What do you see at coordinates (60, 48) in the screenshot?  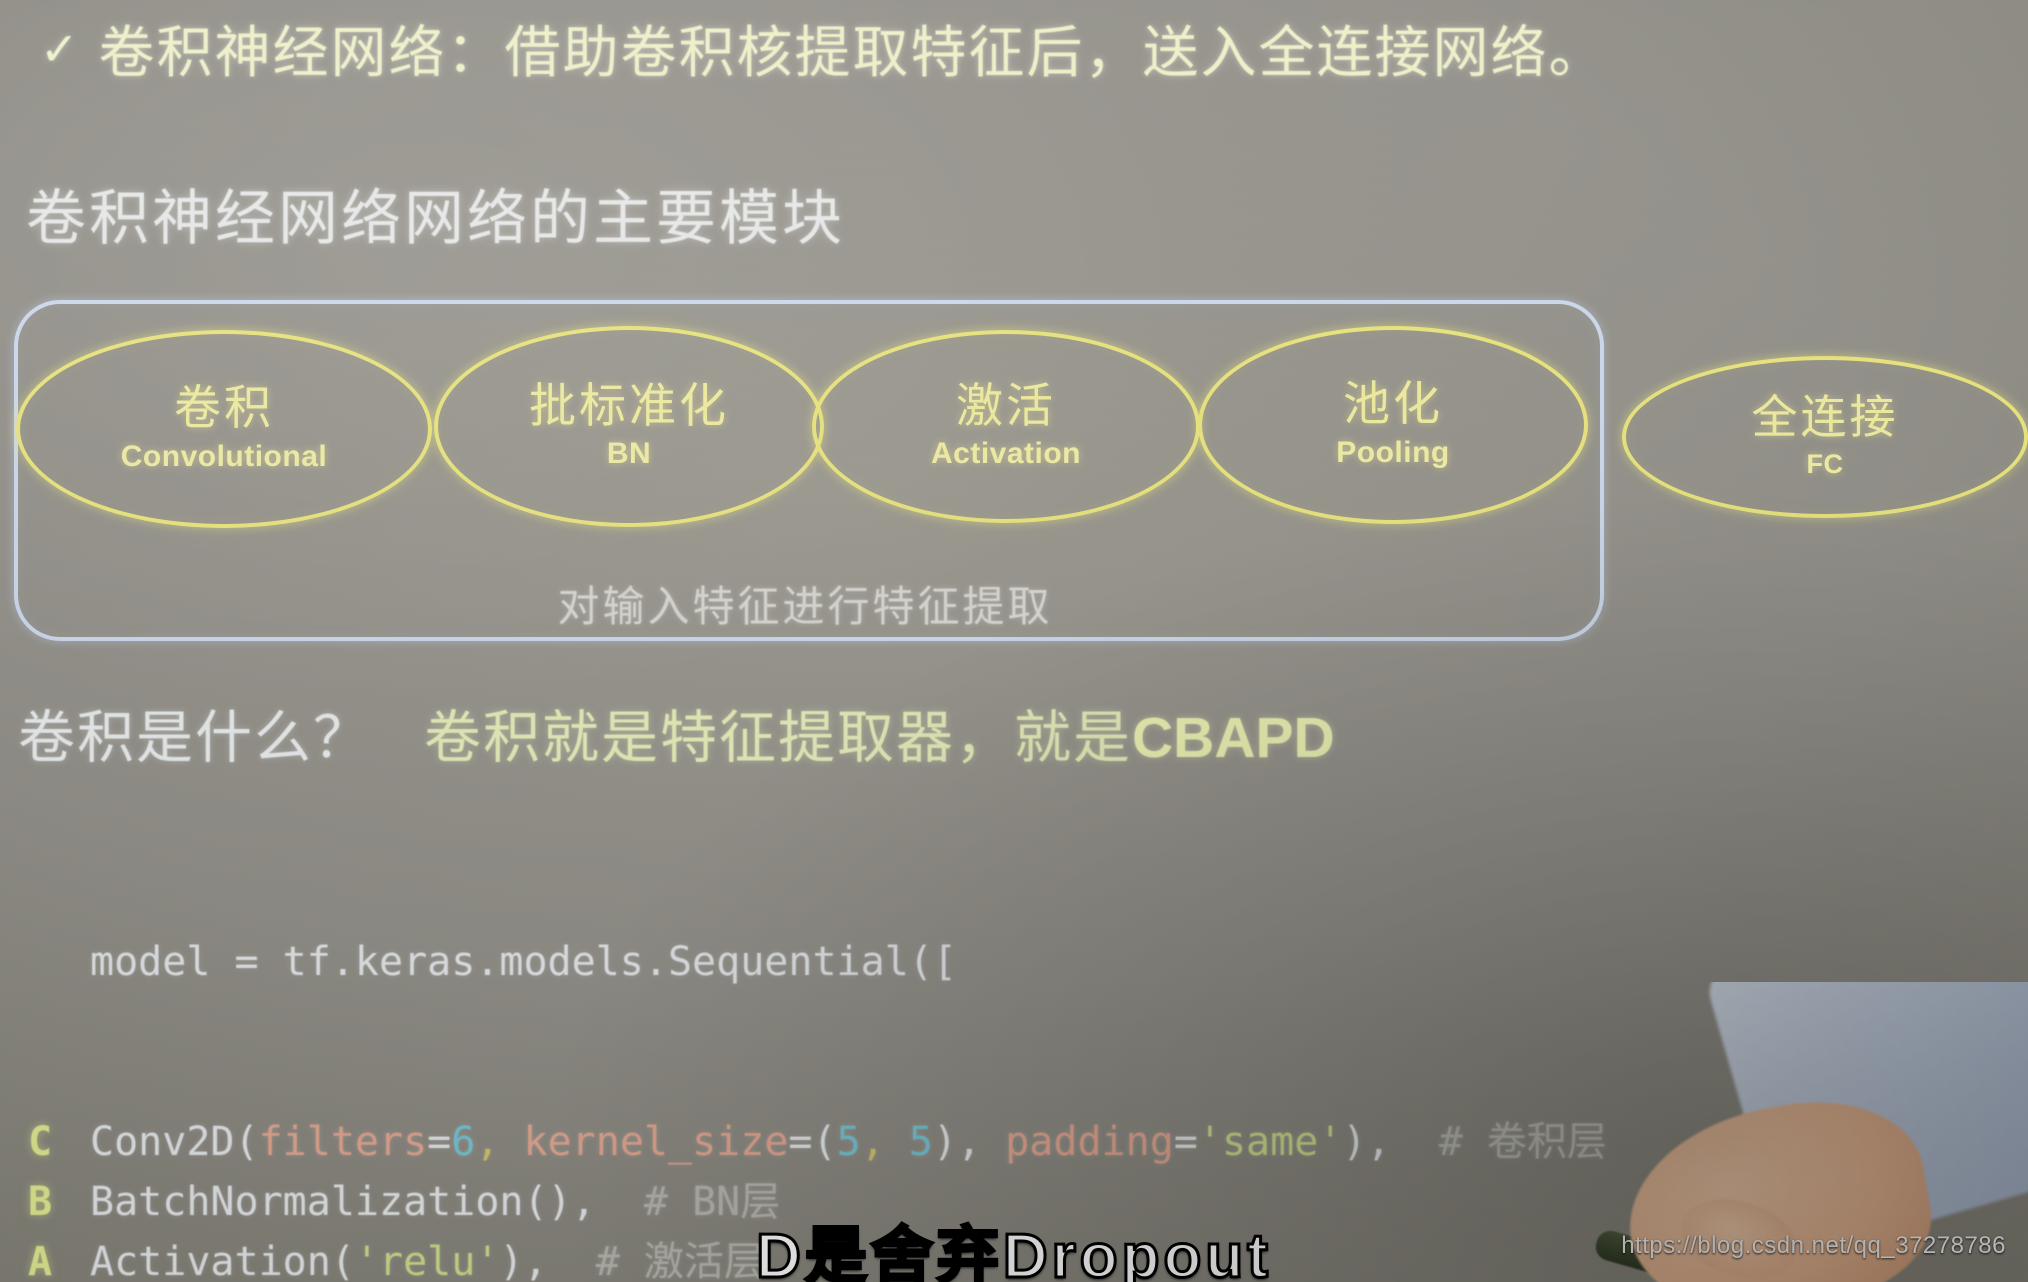 I see `check-mark-icon: ✓` at bounding box center [60, 48].